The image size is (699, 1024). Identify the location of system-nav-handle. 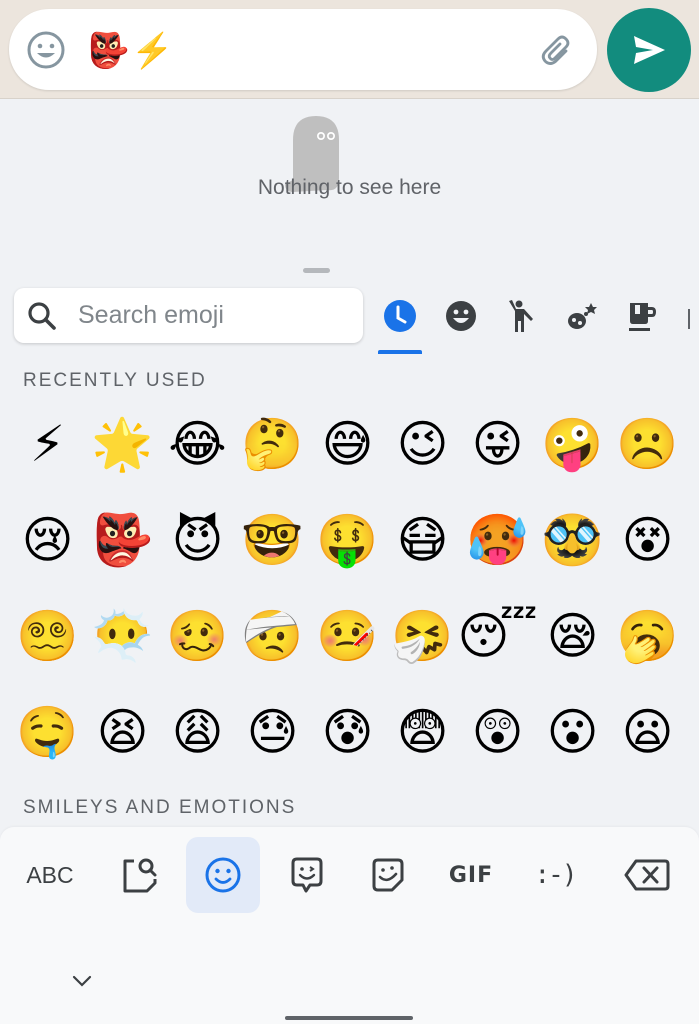
(349, 1018).